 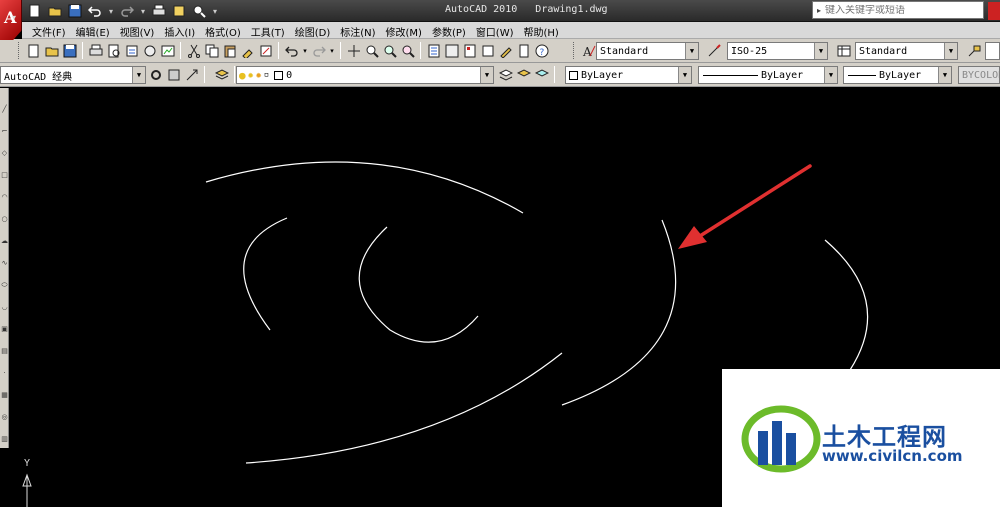 I want to click on color-select: ByLayer ▼, so click(x=628, y=75).